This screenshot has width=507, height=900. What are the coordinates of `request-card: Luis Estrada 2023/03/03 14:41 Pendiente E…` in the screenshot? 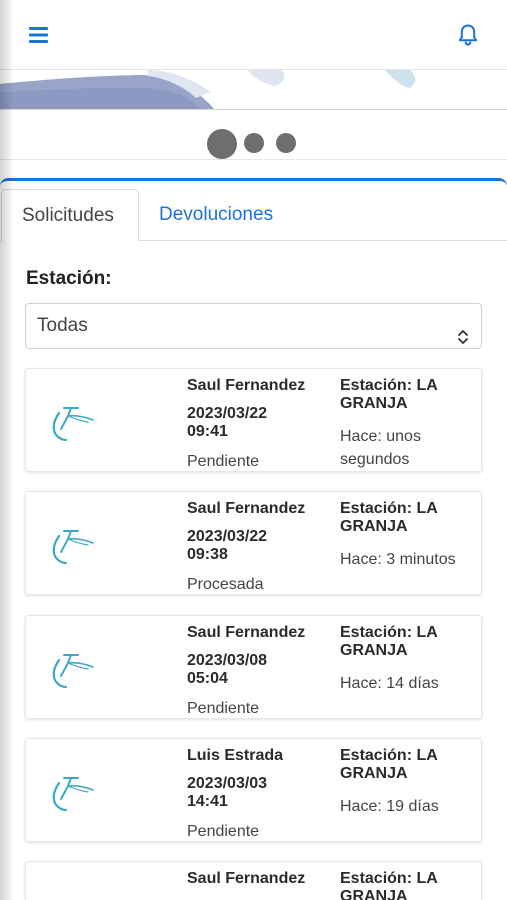 It's located at (253, 790).